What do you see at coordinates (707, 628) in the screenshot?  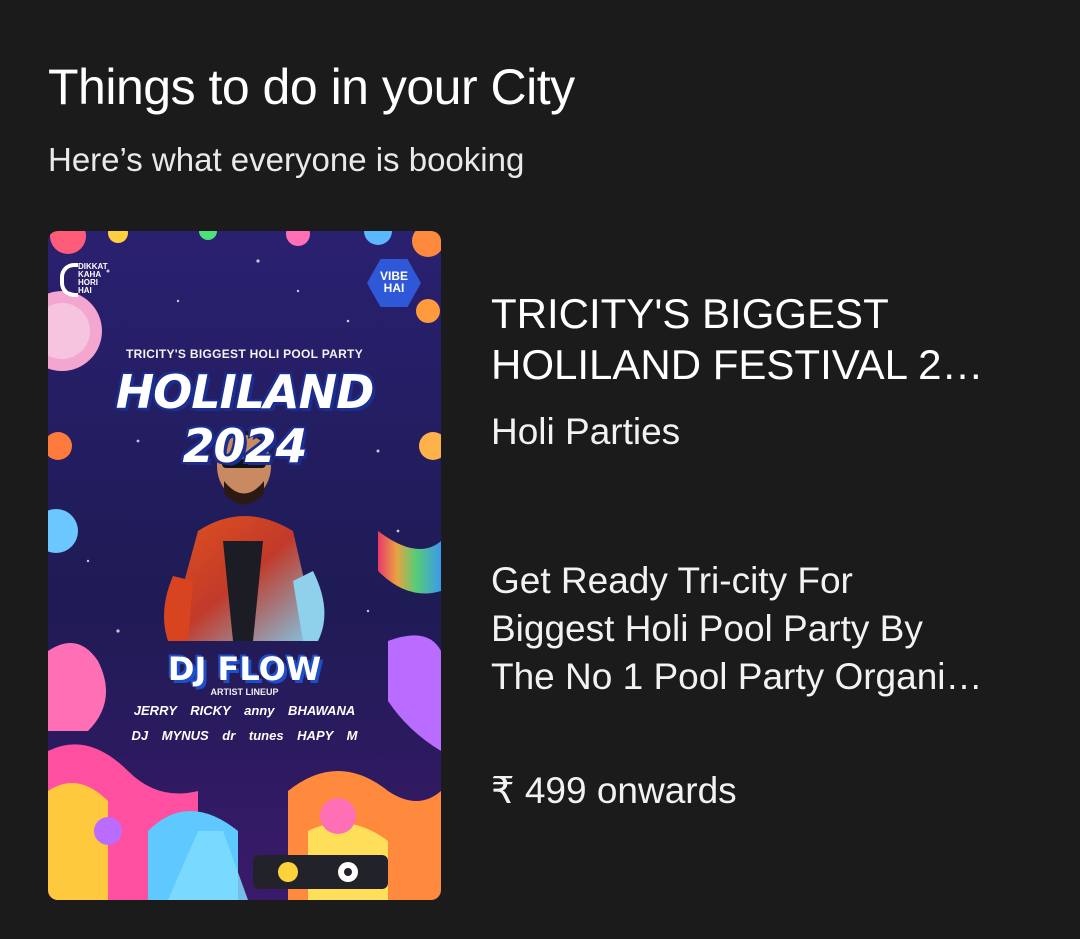 I see `event-description-line: Biggest Holi Pool Party By` at bounding box center [707, 628].